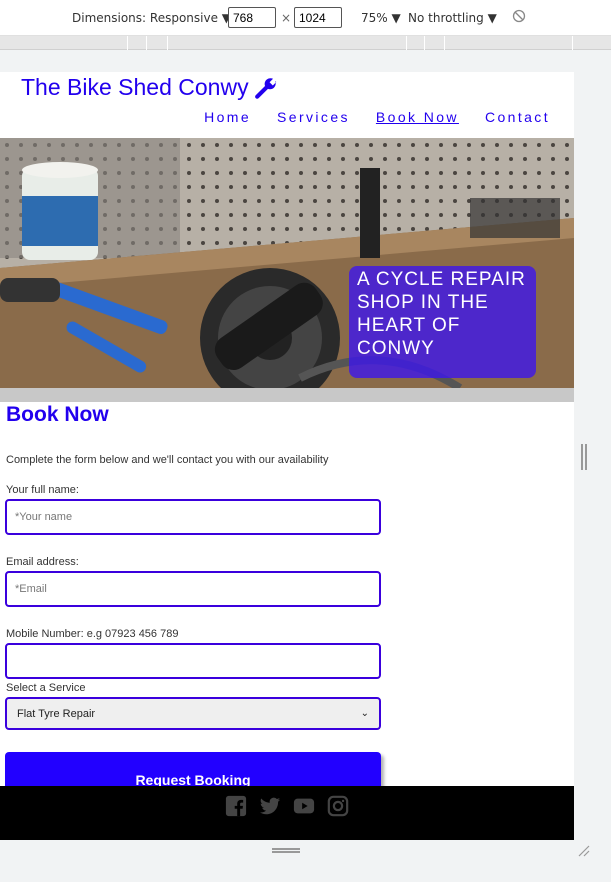  I want to click on rotate-disabled-icon, so click(519, 16).